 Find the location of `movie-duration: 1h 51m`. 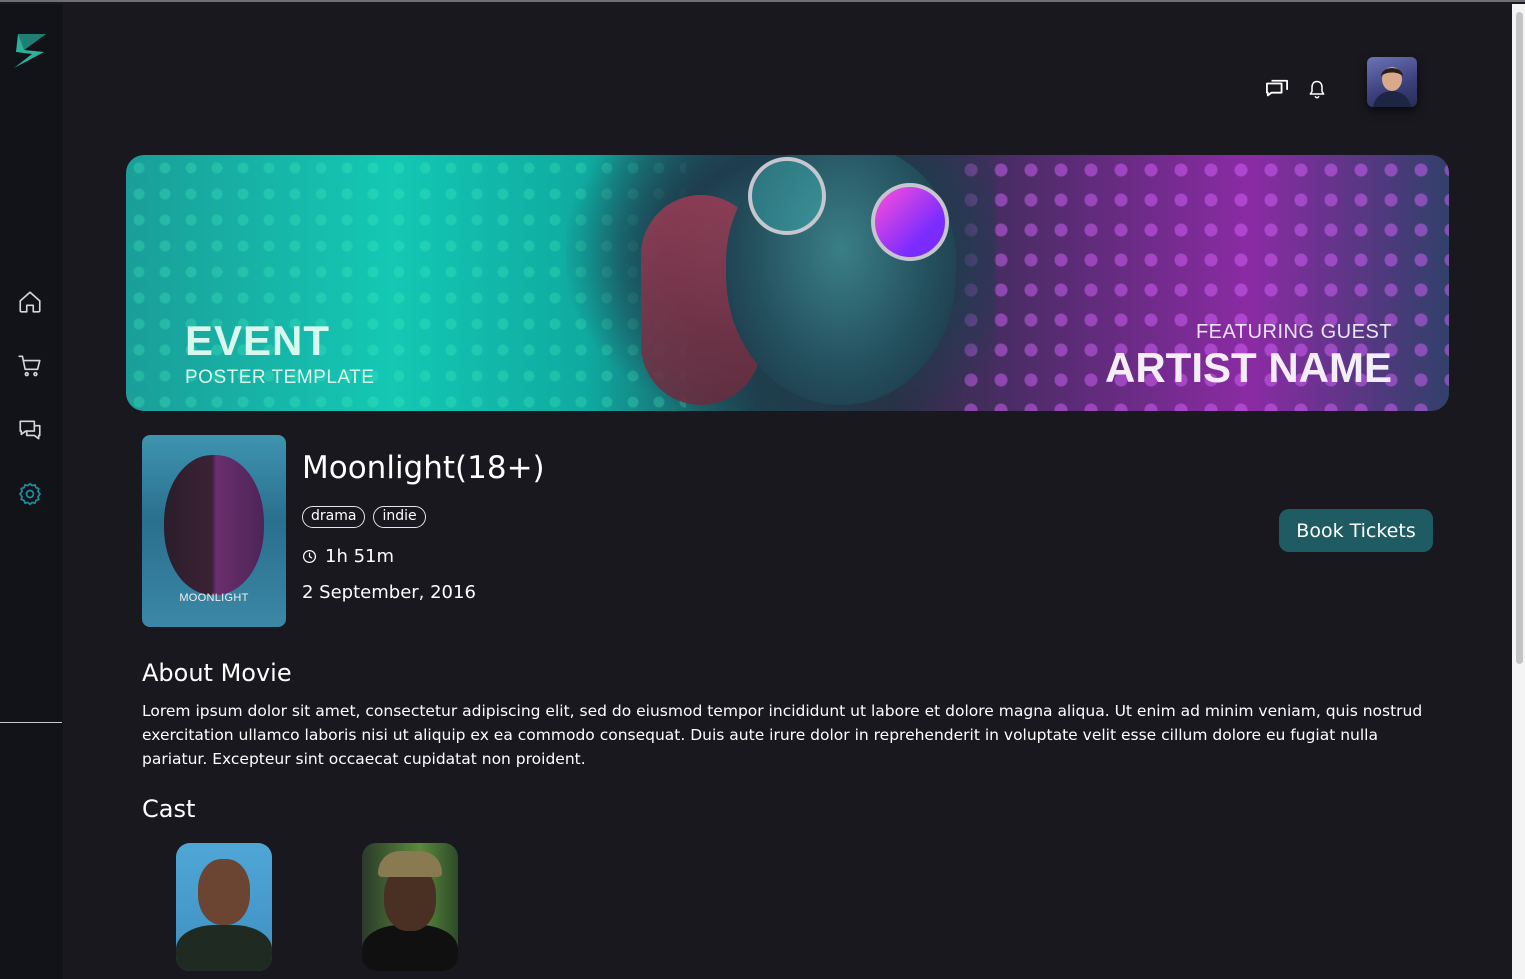

movie-duration: 1h 51m is located at coordinates (348, 556).